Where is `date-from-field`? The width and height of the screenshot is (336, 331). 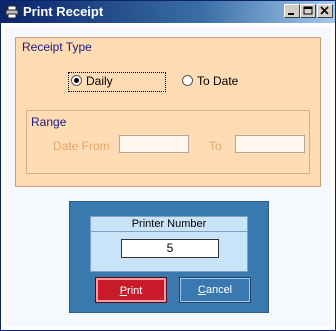
date-from-field is located at coordinates (154, 144).